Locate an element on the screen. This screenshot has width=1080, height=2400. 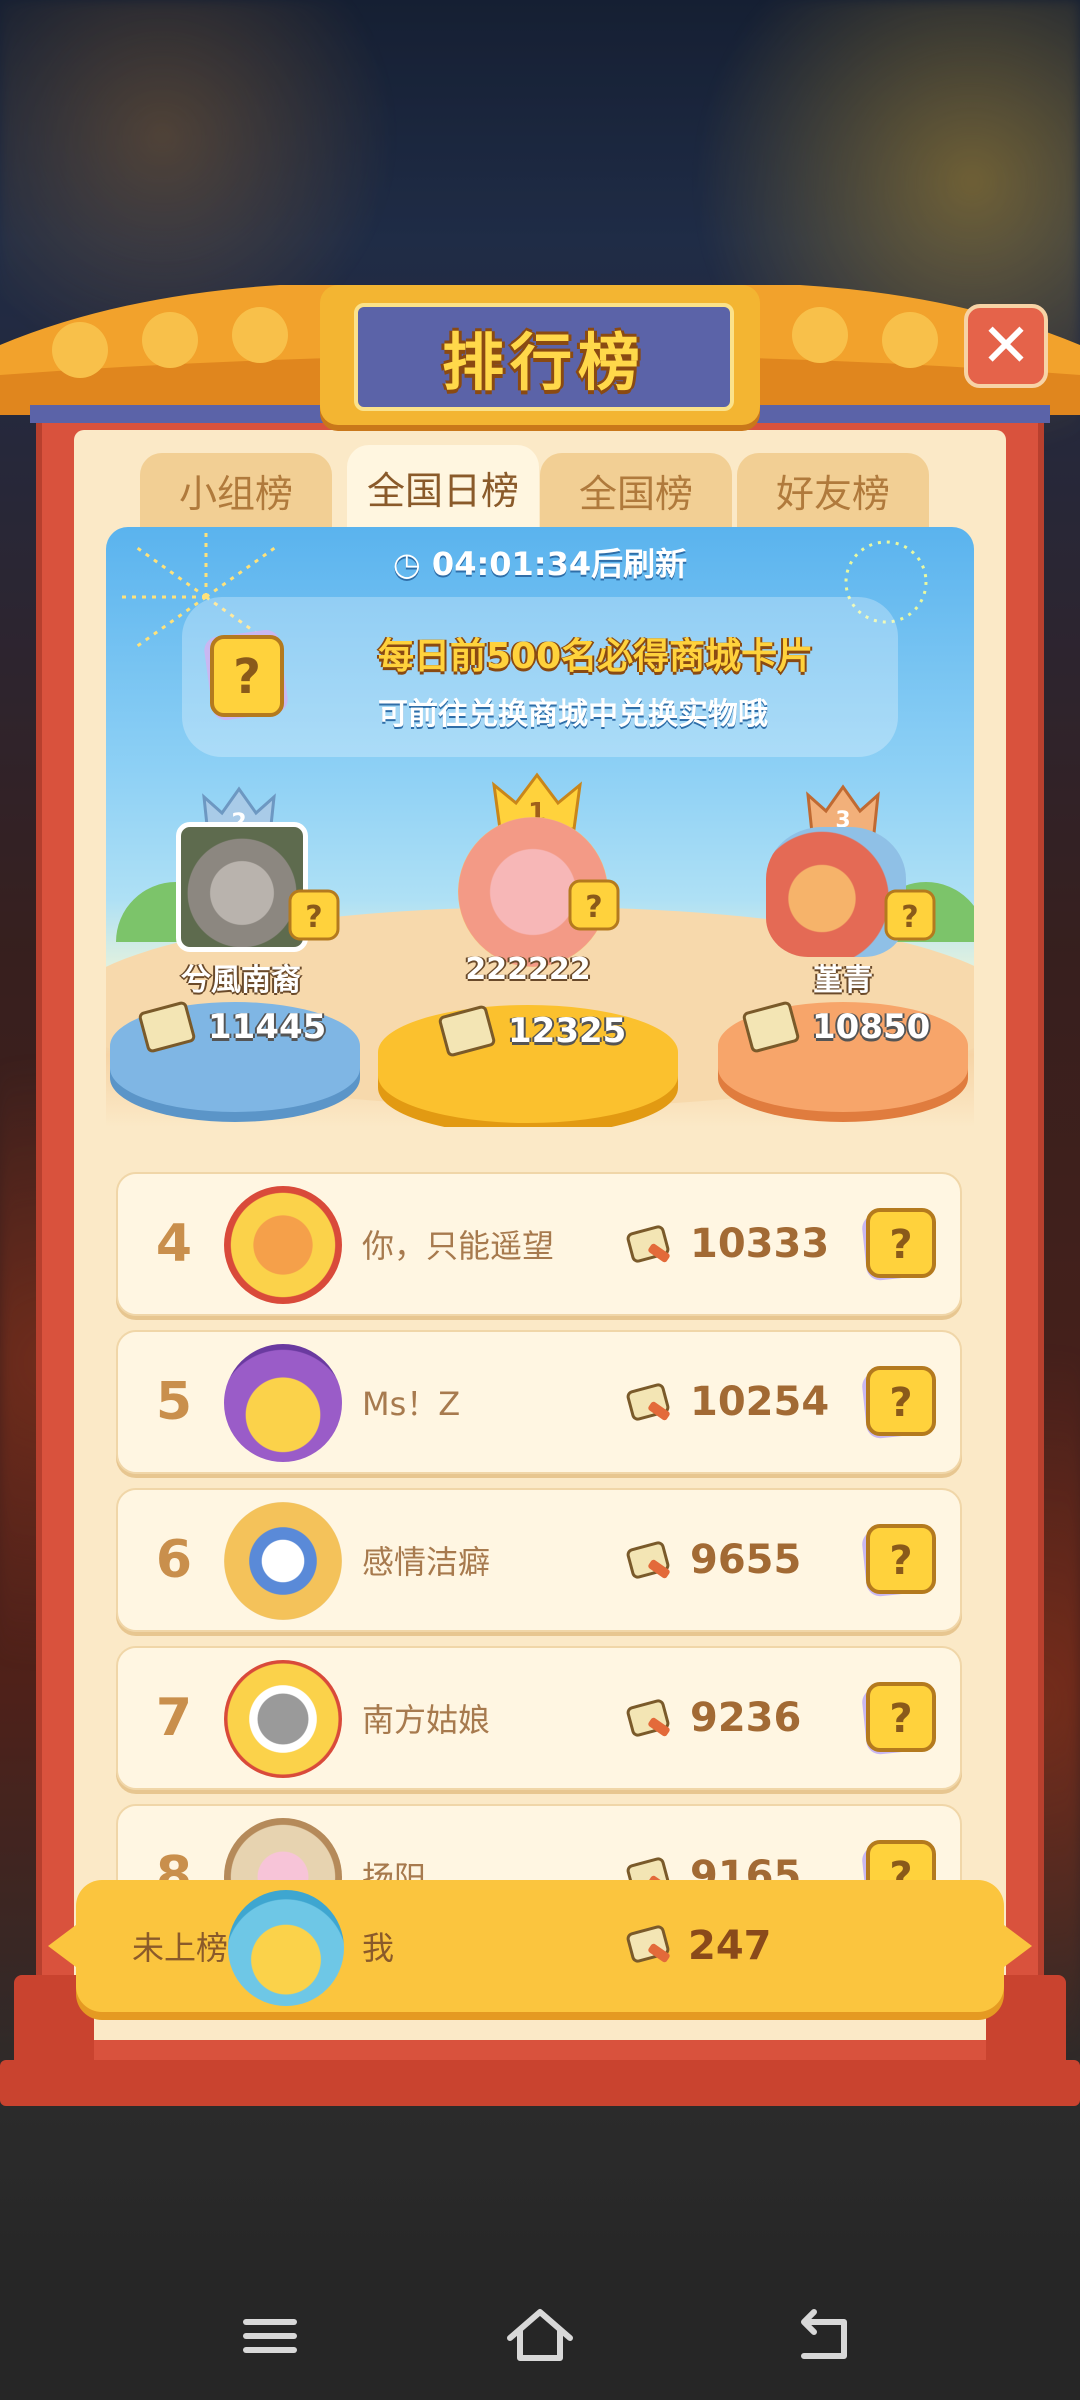
player-score: 10254 is located at coordinates (760, 1402).